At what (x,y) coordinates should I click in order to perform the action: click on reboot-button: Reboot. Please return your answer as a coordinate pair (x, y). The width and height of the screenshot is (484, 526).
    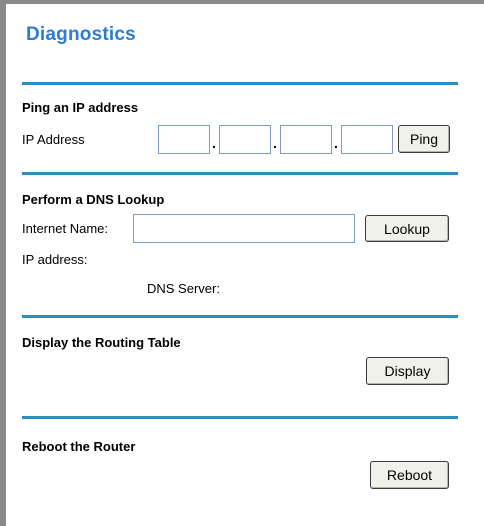
    Looking at the image, I should click on (409, 475).